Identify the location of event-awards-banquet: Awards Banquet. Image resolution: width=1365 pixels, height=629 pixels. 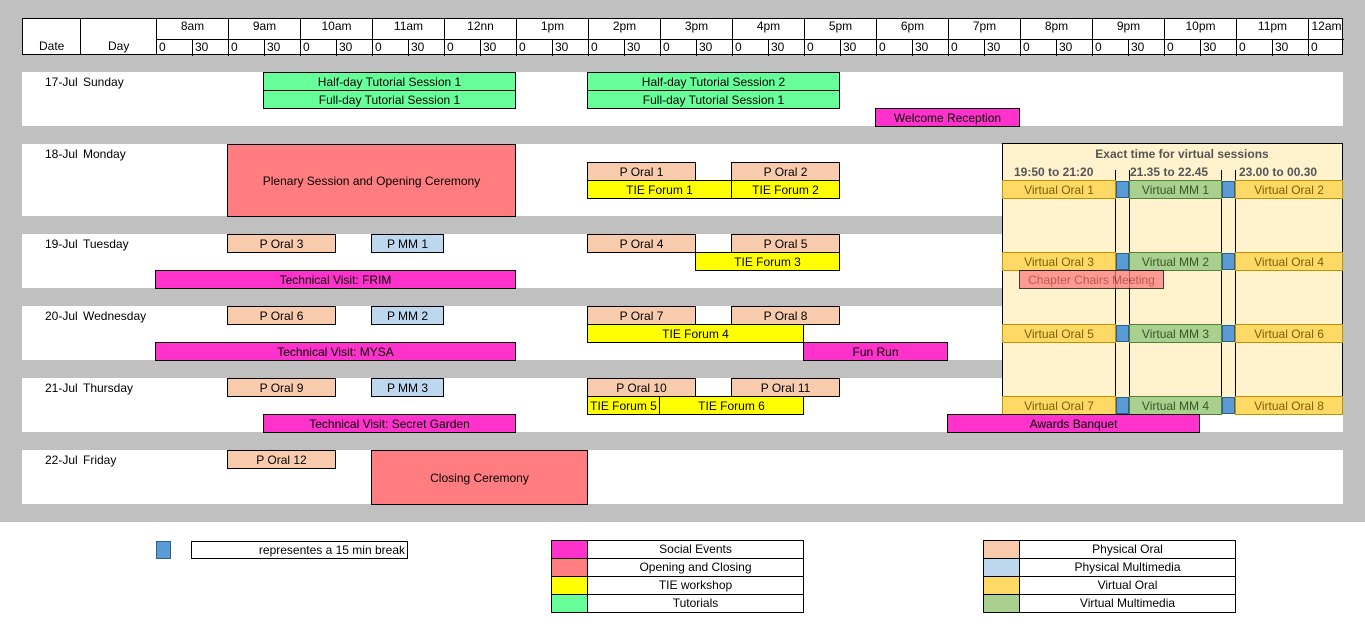
(1073, 423).